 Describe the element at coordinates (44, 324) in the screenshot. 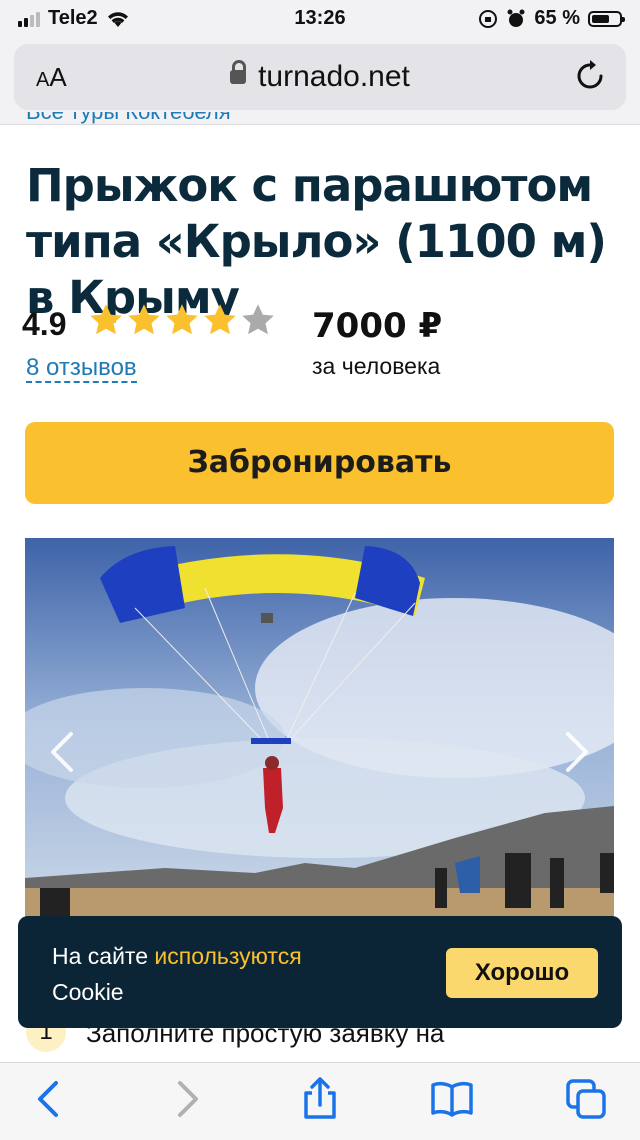

I see `rating-value: 4.9` at that location.